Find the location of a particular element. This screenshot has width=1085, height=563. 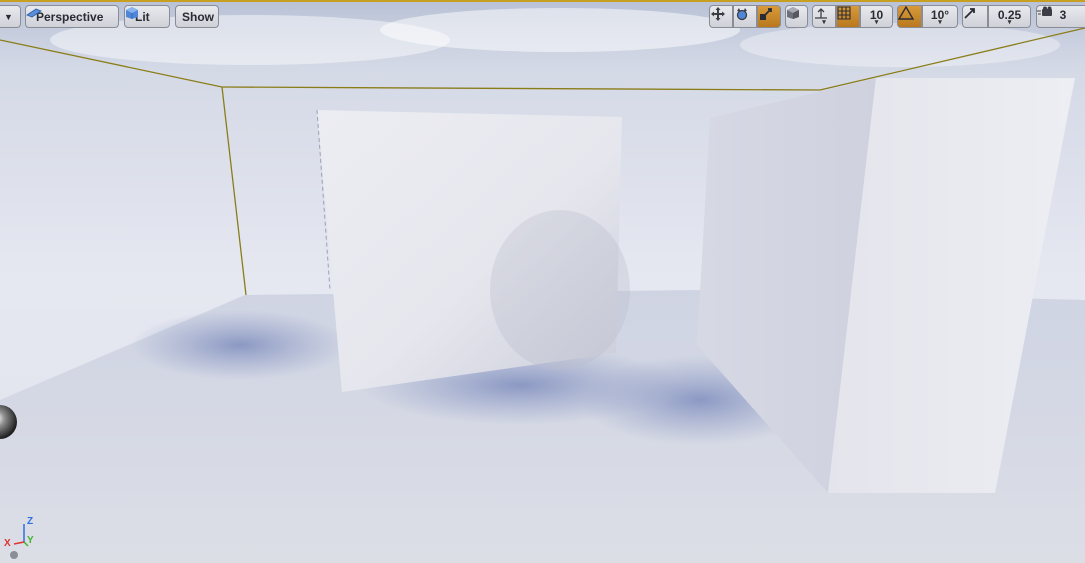

show-flags-button: Show is located at coordinates (197, 16).